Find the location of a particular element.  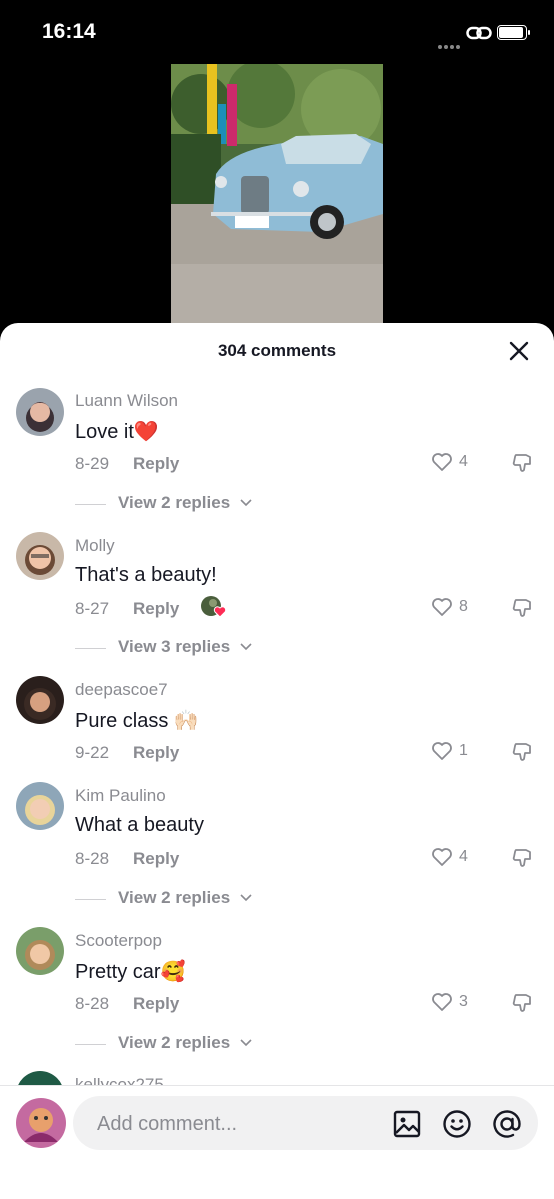

signal-icon is located at coordinates (451, 42).